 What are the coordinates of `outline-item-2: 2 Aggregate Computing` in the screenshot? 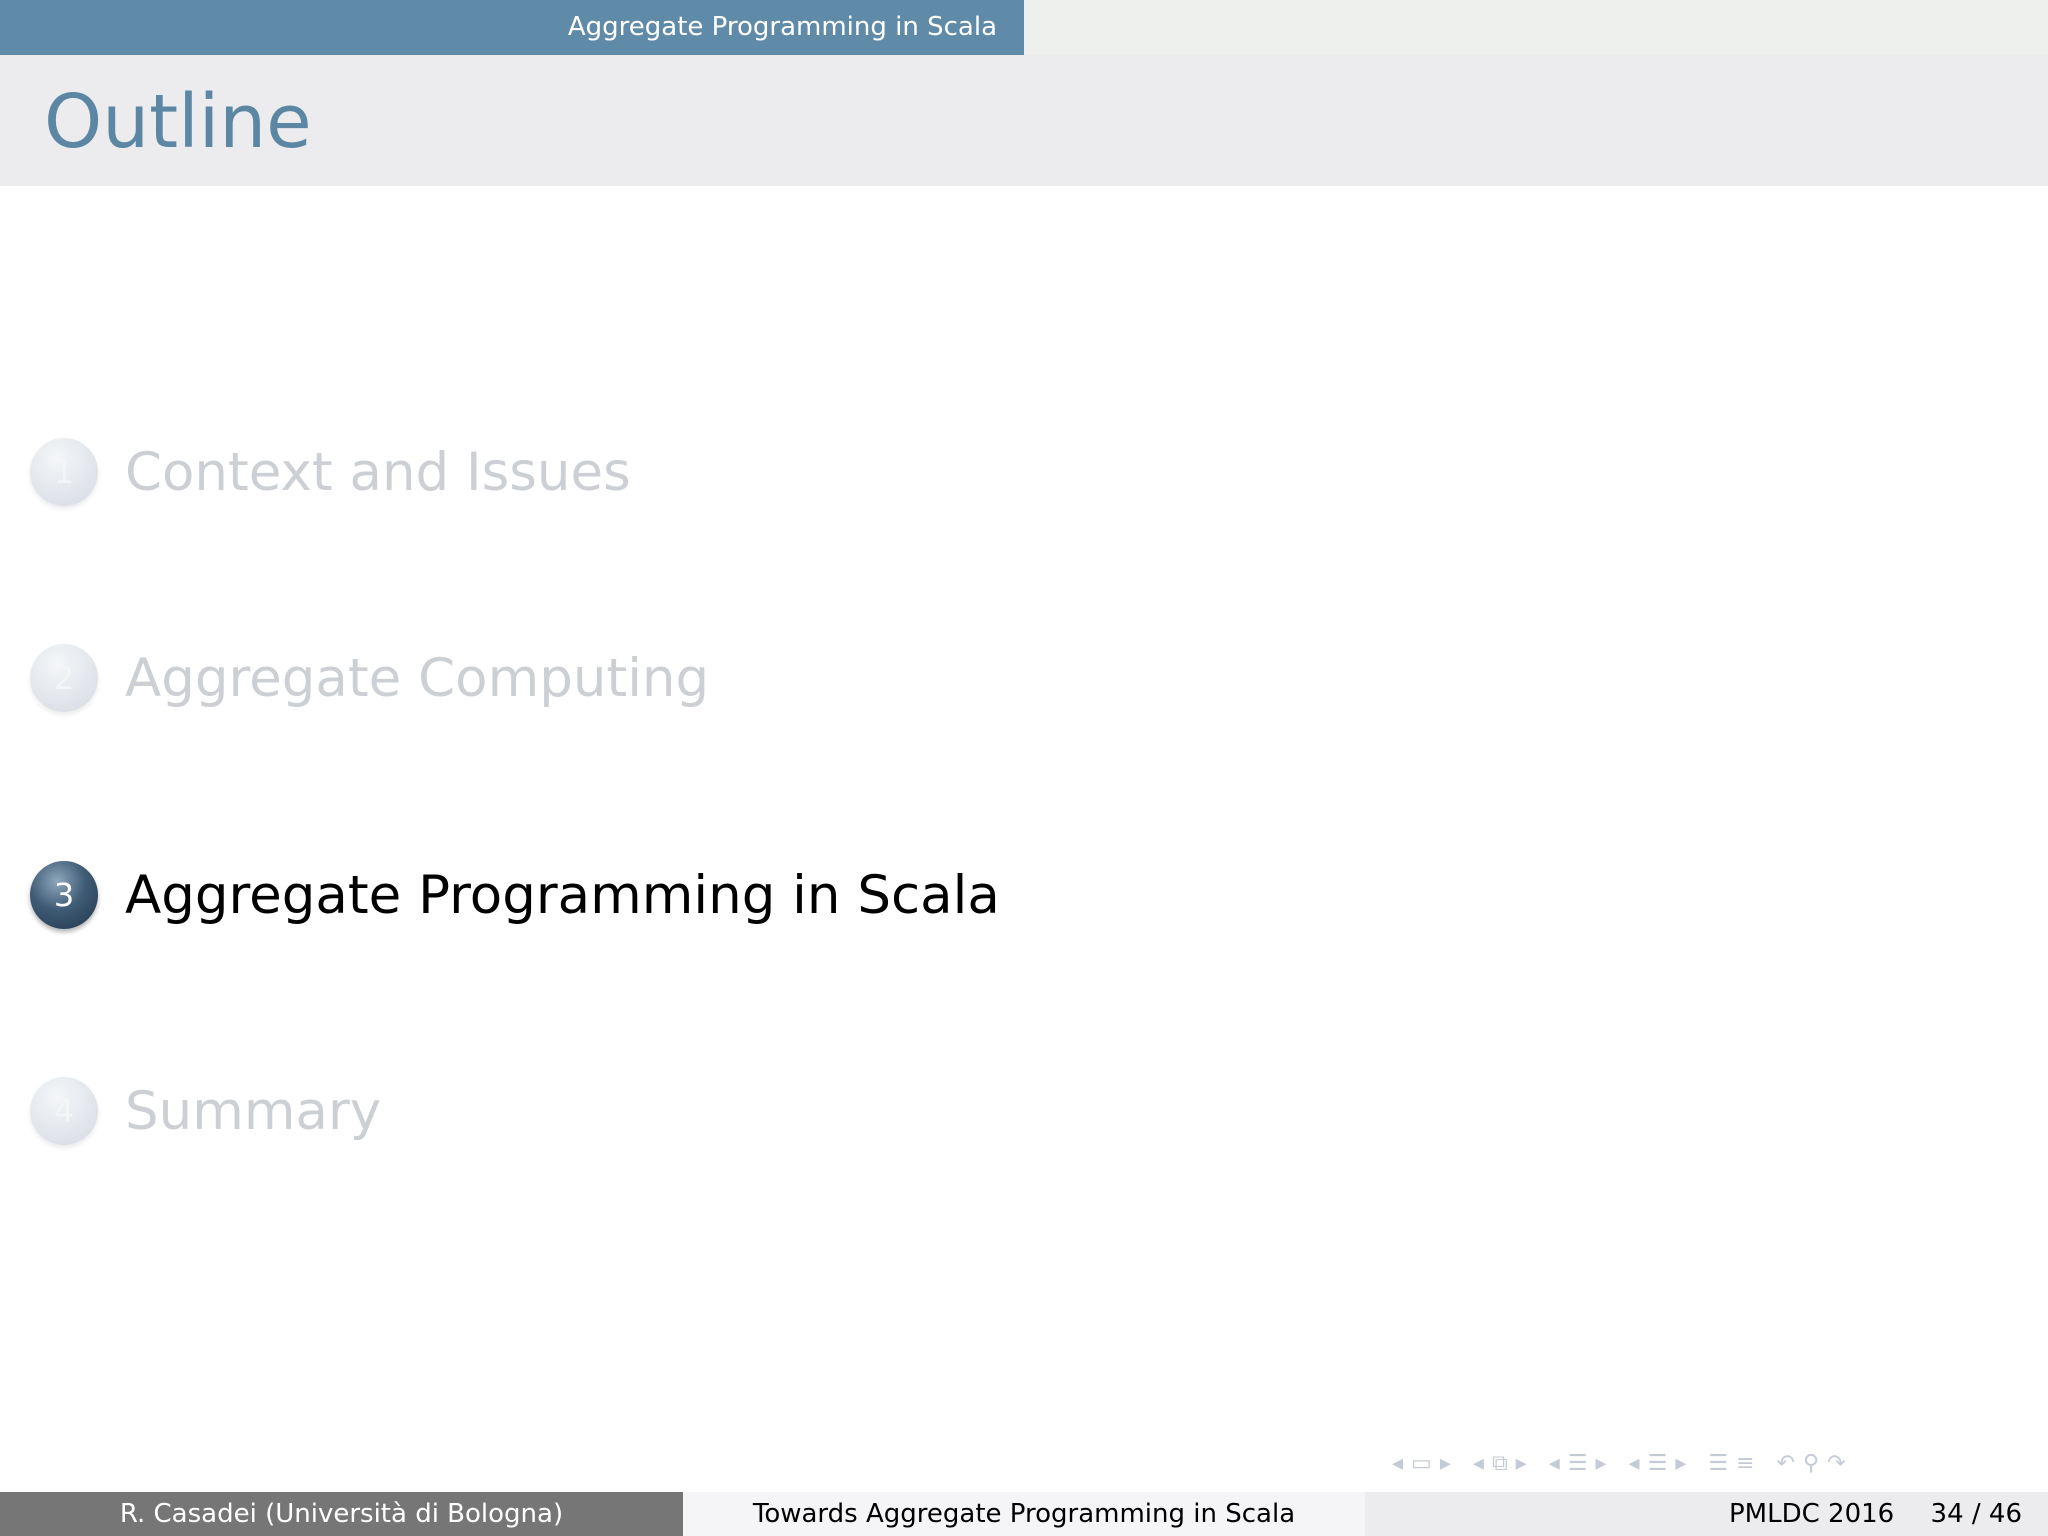 It's located at (369, 678).